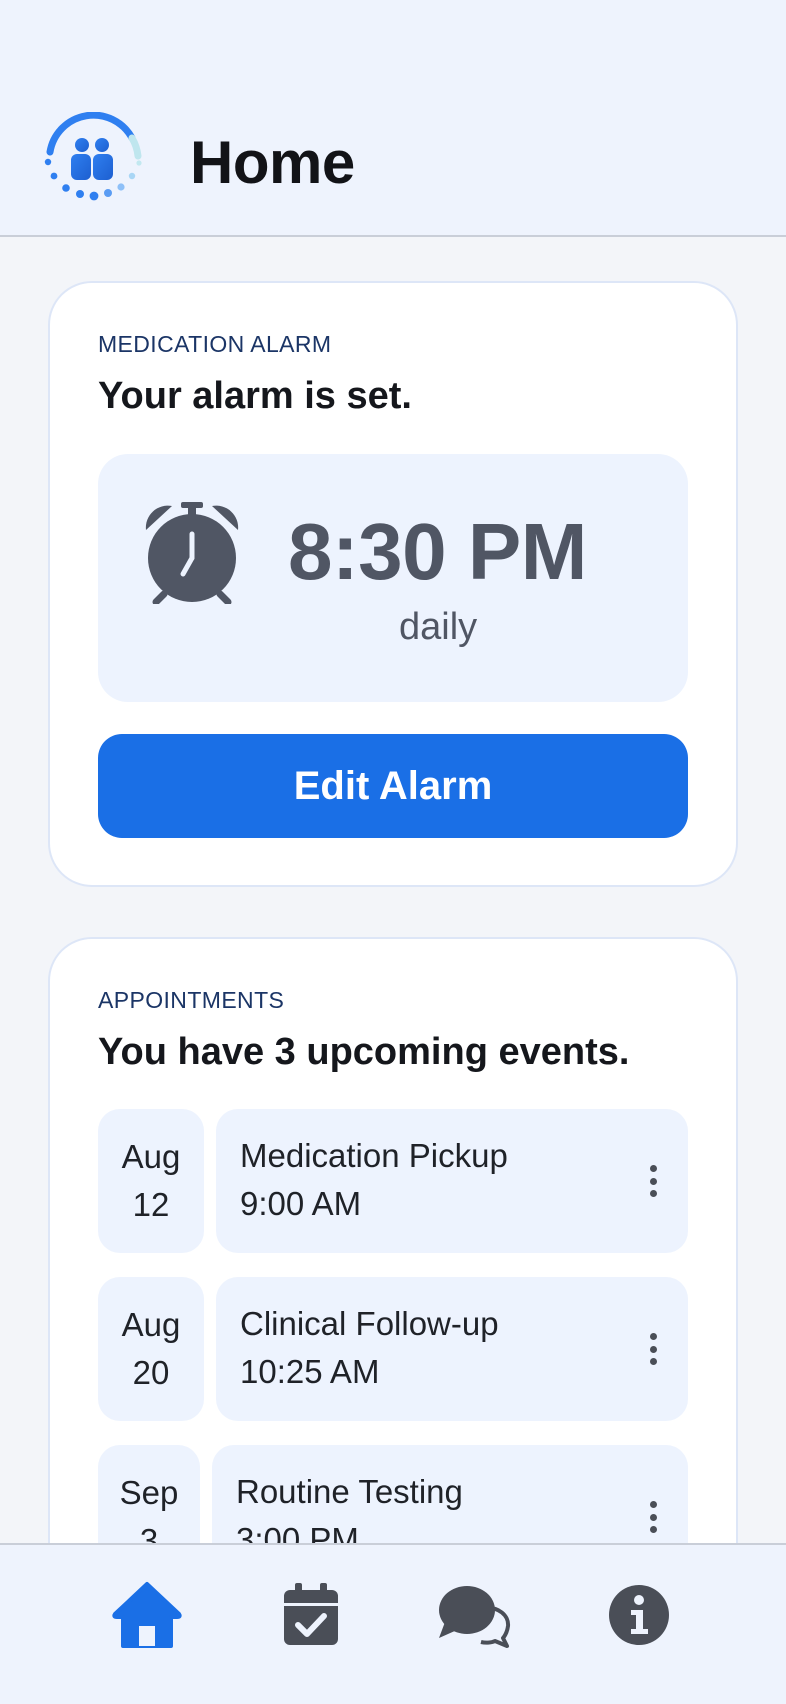  Describe the element at coordinates (149, 1532) in the screenshot. I see `appointment-day: 3` at that location.